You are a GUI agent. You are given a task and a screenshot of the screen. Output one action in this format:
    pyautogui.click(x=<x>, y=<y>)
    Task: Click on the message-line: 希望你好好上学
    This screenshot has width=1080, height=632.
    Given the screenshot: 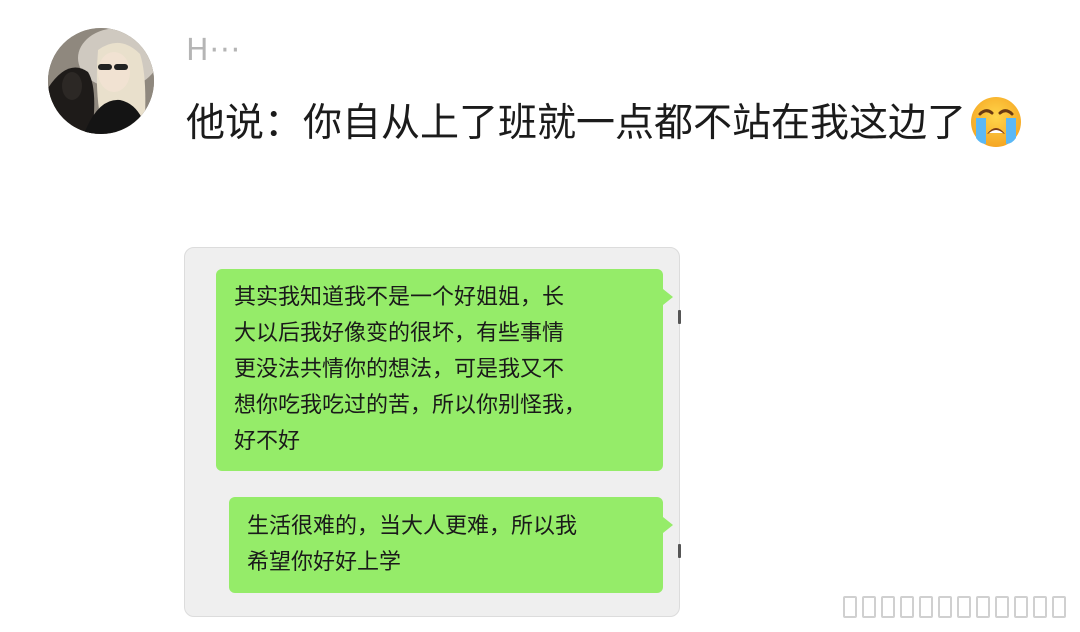 What is the action you would take?
    pyautogui.click(x=324, y=562)
    